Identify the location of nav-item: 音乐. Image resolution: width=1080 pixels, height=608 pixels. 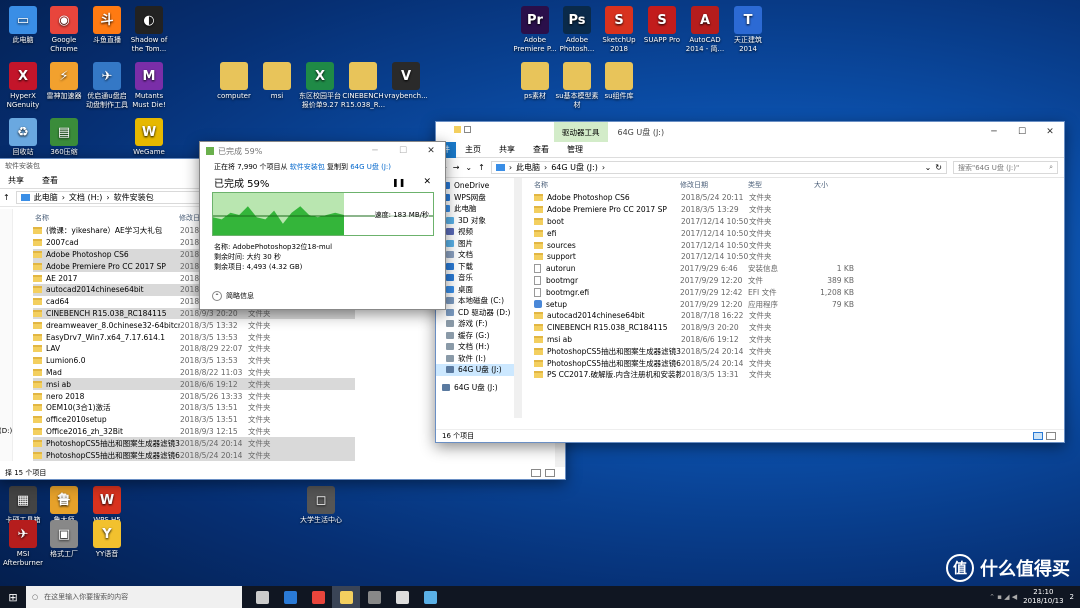
(476, 278).